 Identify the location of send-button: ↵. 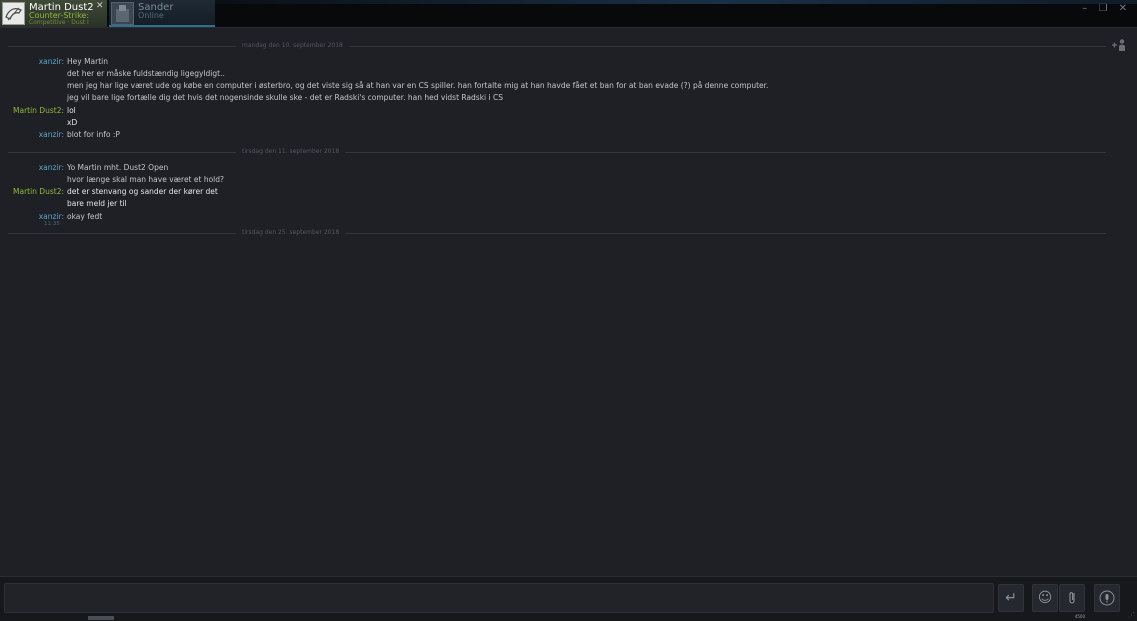
(1011, 598).